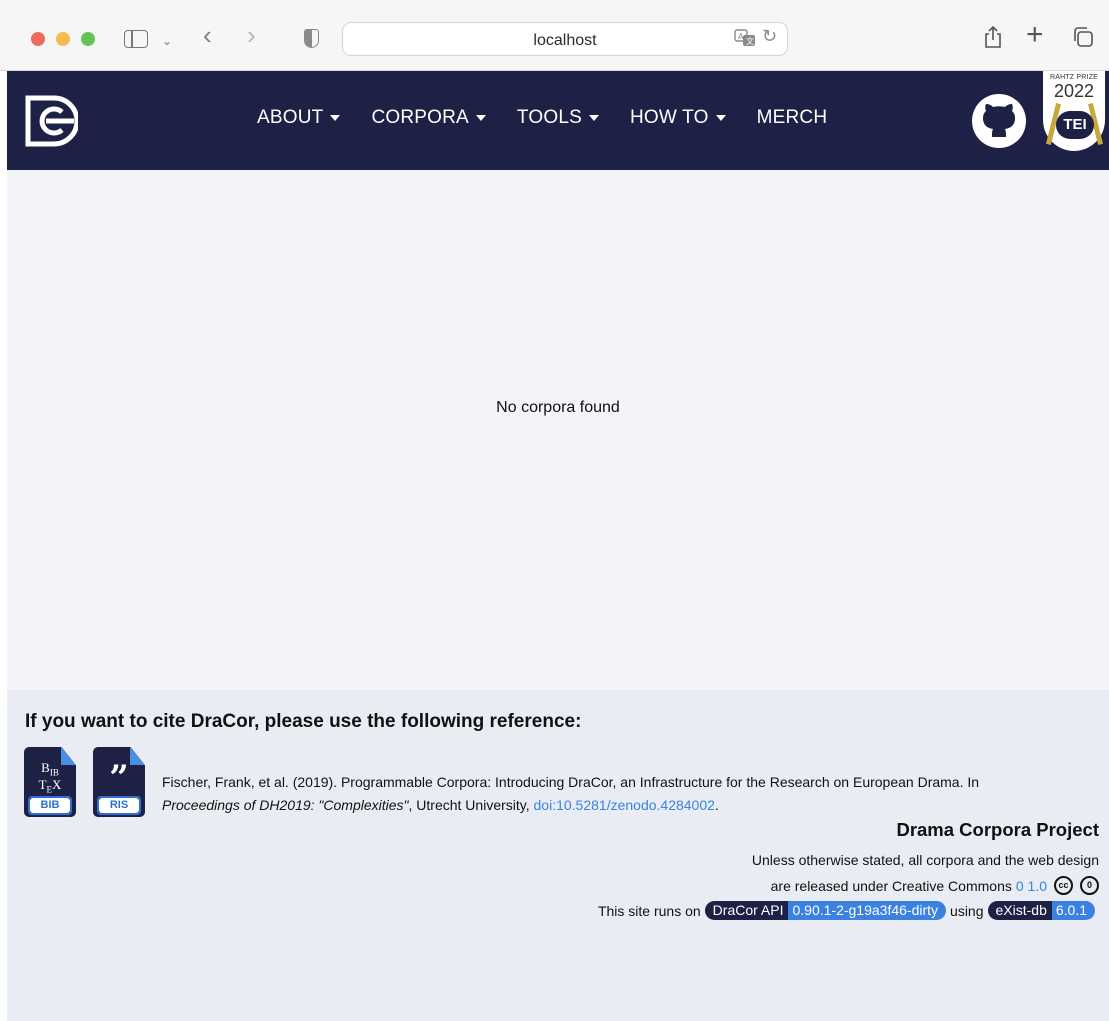  Describe the element at coordinates (1031, 886) in the screenshot. I see `cc0-link: 0 1.0` at that location.